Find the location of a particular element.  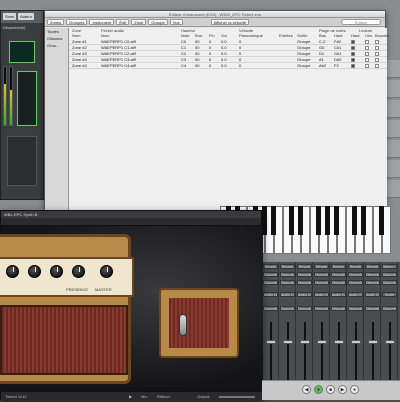

output-slot: Audio 24 is located at coordinates (372, 294).